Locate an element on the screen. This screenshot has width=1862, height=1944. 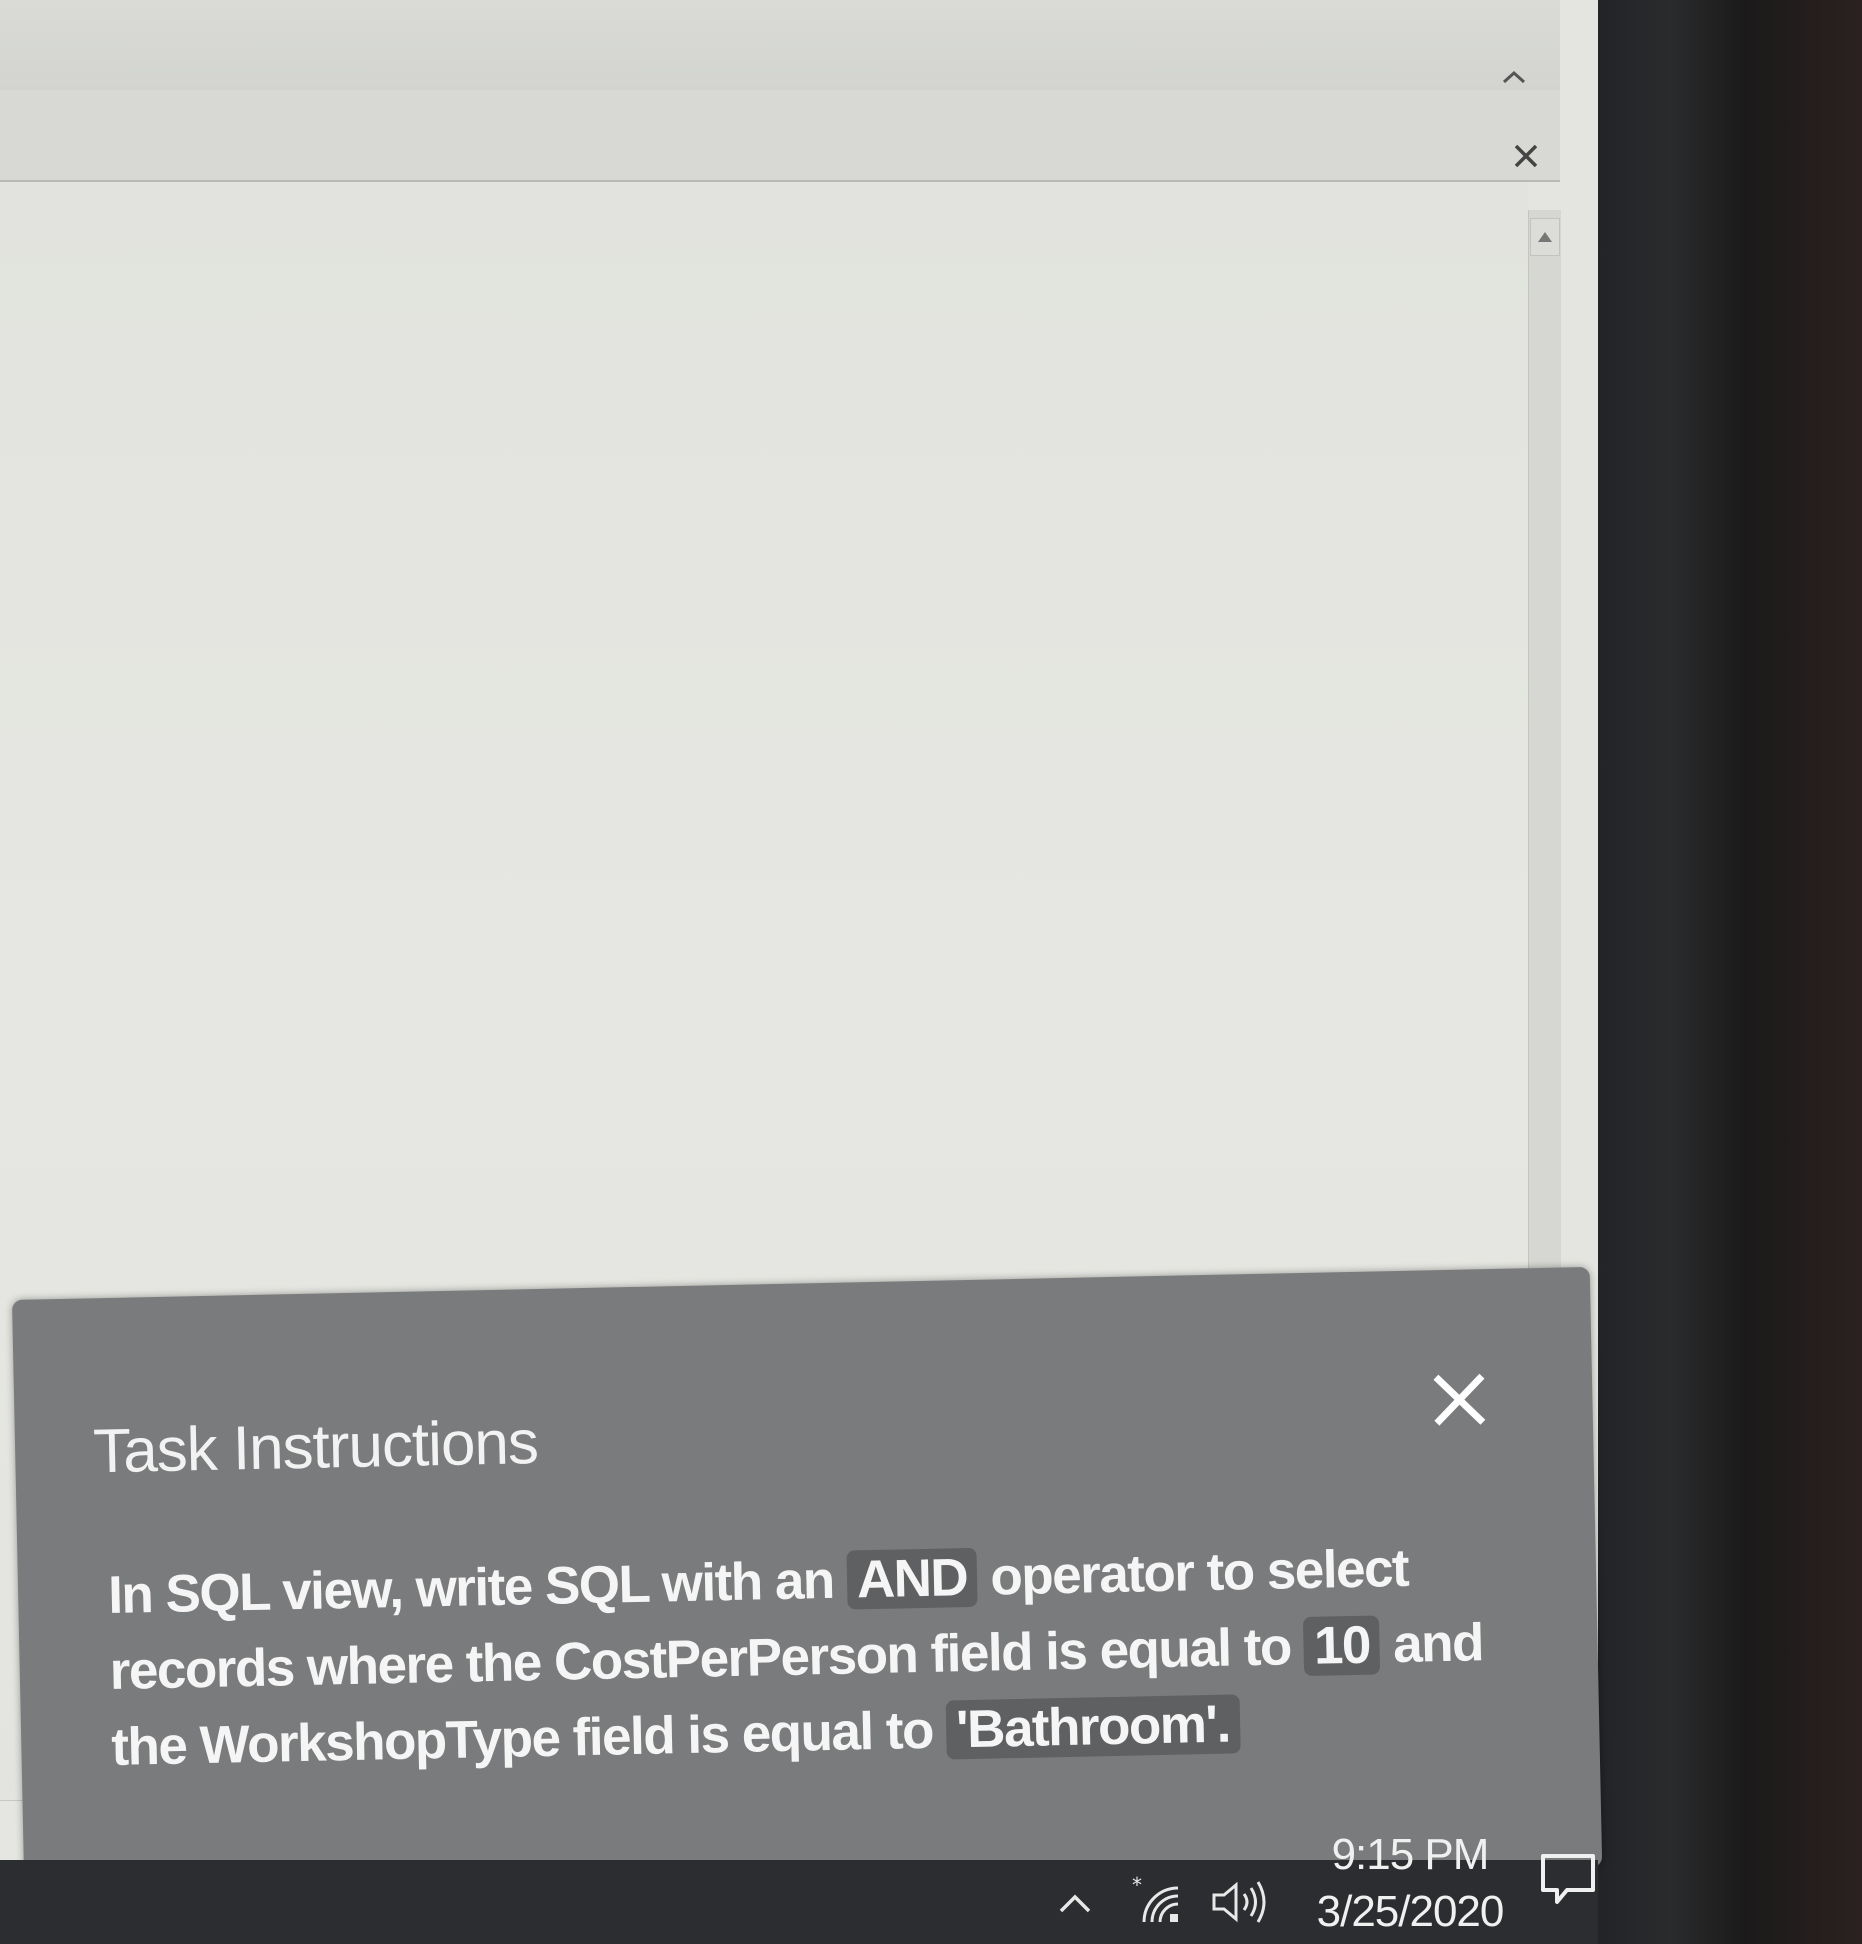
taskbar-clock: 9:15 PM 3/25/2020 is located at coordinates (1410, 1886).